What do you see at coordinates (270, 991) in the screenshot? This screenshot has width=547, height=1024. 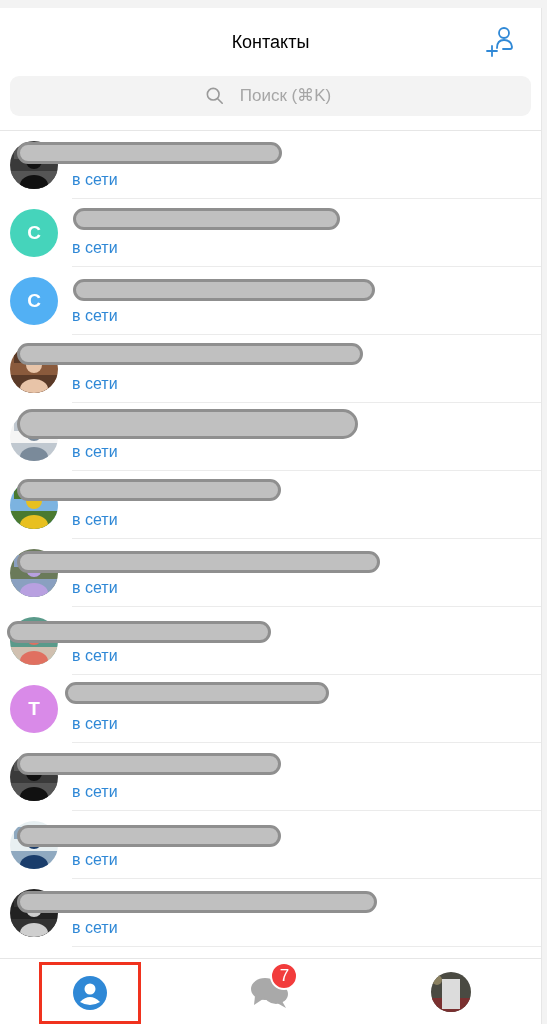 I see `tab-button: 7` at bounding box center [270, 991].